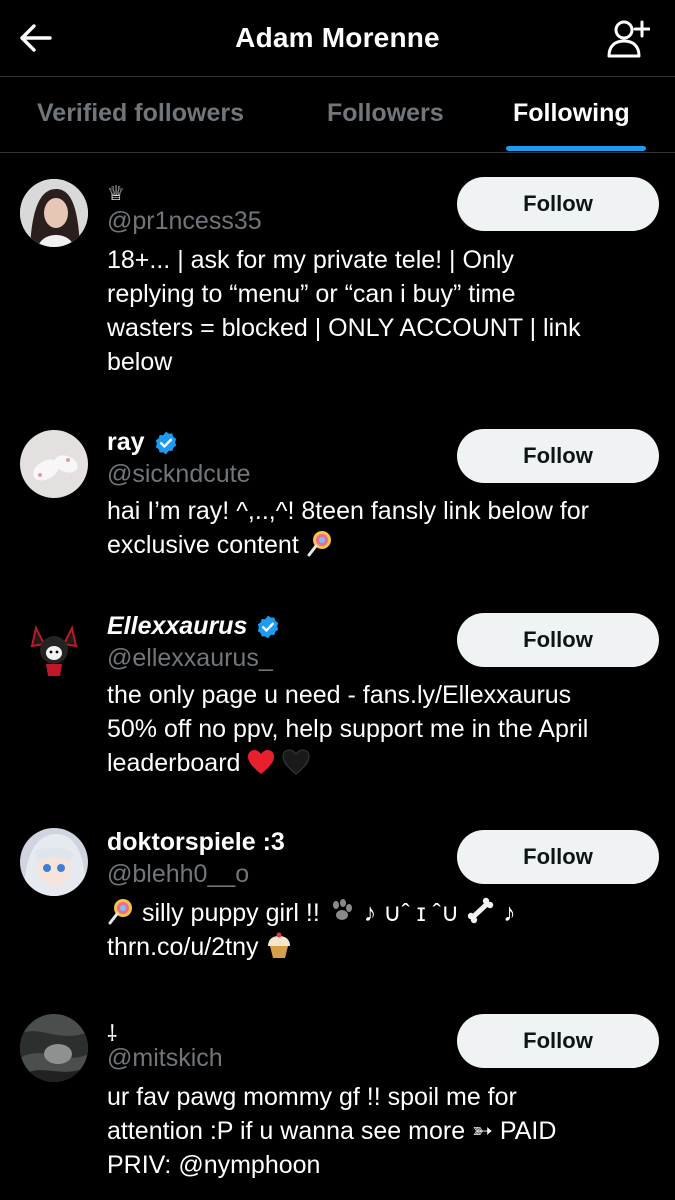 The height and width of the screenshot is (1200, 675). I want to click on bio-line: ♪ ∪ˆ ɪ ˆ∪, so click(411, 913).